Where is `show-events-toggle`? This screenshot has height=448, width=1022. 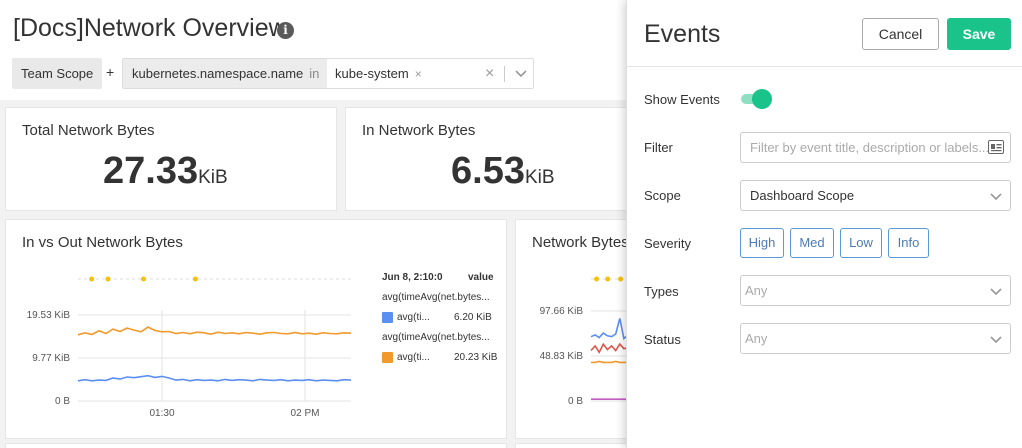 show-events-toggle is located at coordinates (756, 99).